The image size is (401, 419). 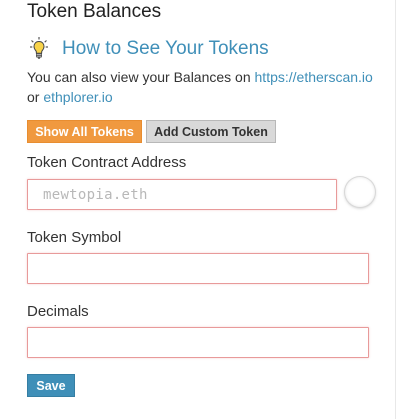 I want to click on lightbulb-icon, so click(x=39, y=49).